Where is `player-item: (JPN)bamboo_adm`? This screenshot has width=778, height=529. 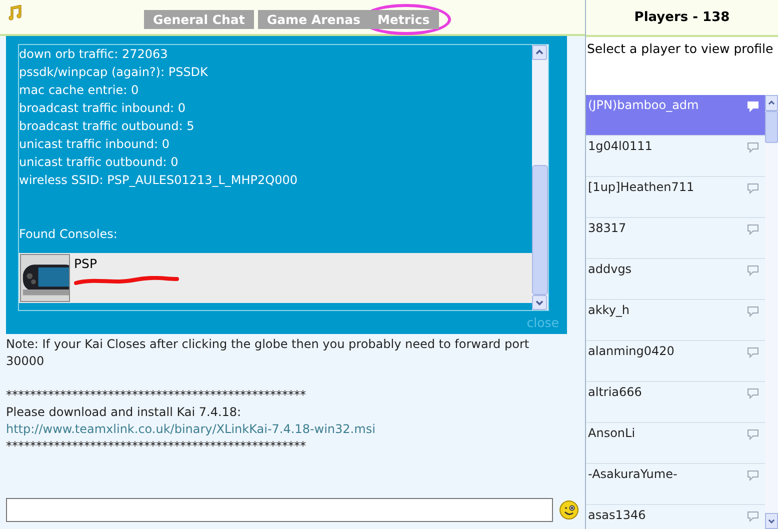 player-item: (JPN)bamboo_adm is located at coordinates (675, 115).